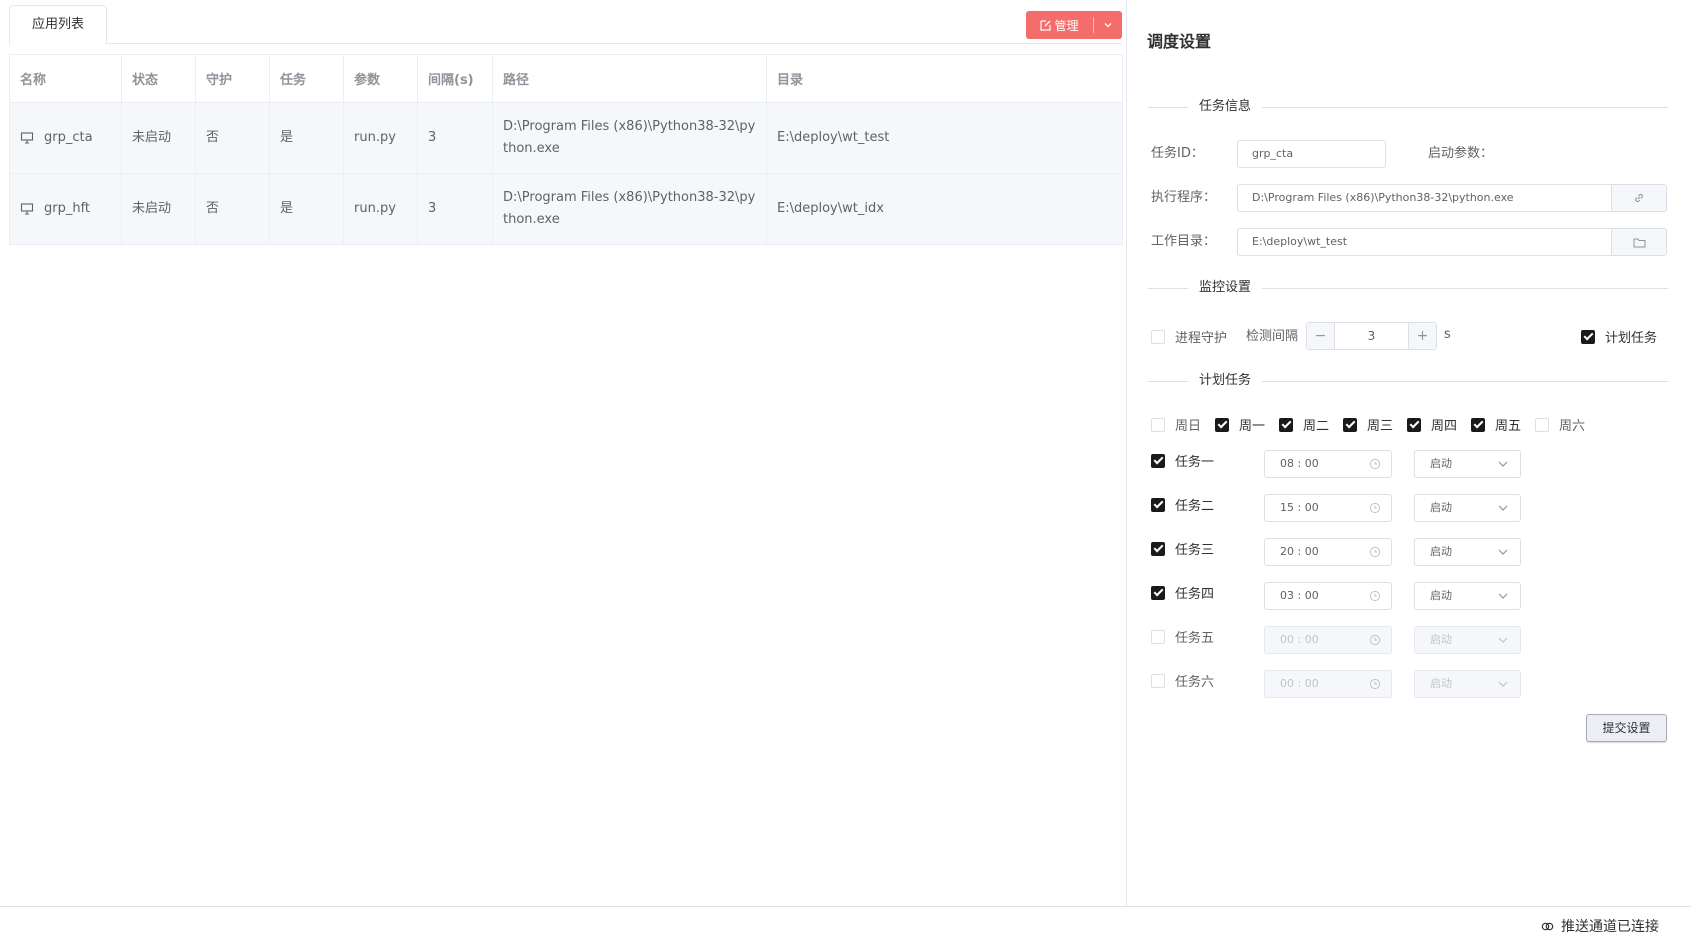 Image resolution: width=1691 pixels, height=944 pixels. What do you see at coordinates (1311, 154) in the screenshot?
I see `task-id-input: grp_cta` at bounding box center [1311, 154].